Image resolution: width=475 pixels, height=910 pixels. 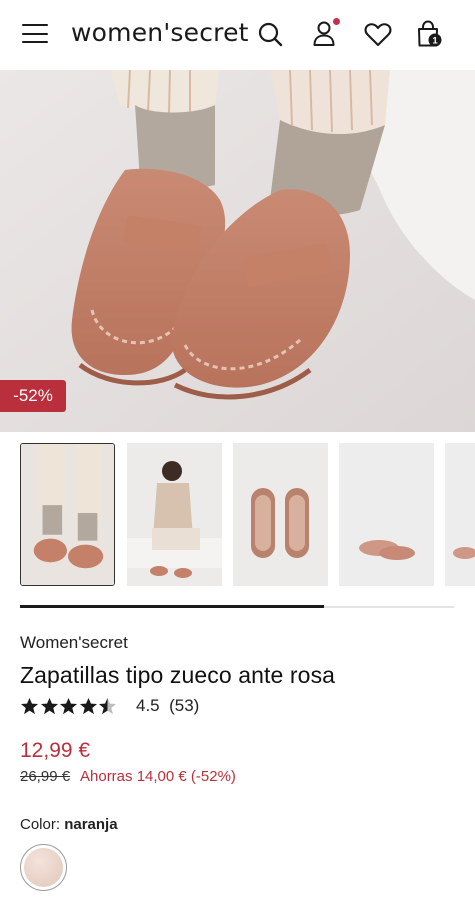 What do you see at coordinates (35, 34) in the screenshot?
I see `menu-icon` at bounding box center [35, 34].